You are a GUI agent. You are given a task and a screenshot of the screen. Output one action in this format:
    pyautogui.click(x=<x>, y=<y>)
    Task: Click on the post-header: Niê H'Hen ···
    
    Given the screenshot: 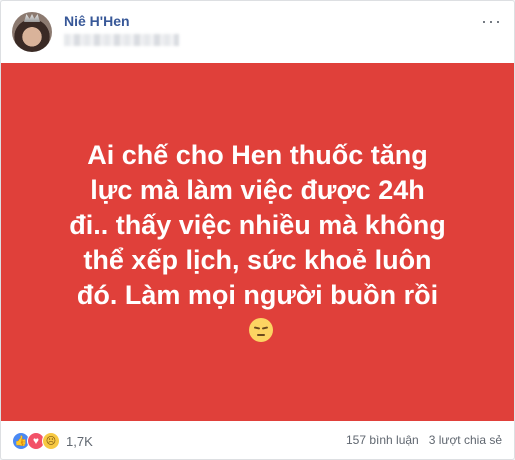 What is the action you would take?
    pyautogui.click(x=257, y=32)
    